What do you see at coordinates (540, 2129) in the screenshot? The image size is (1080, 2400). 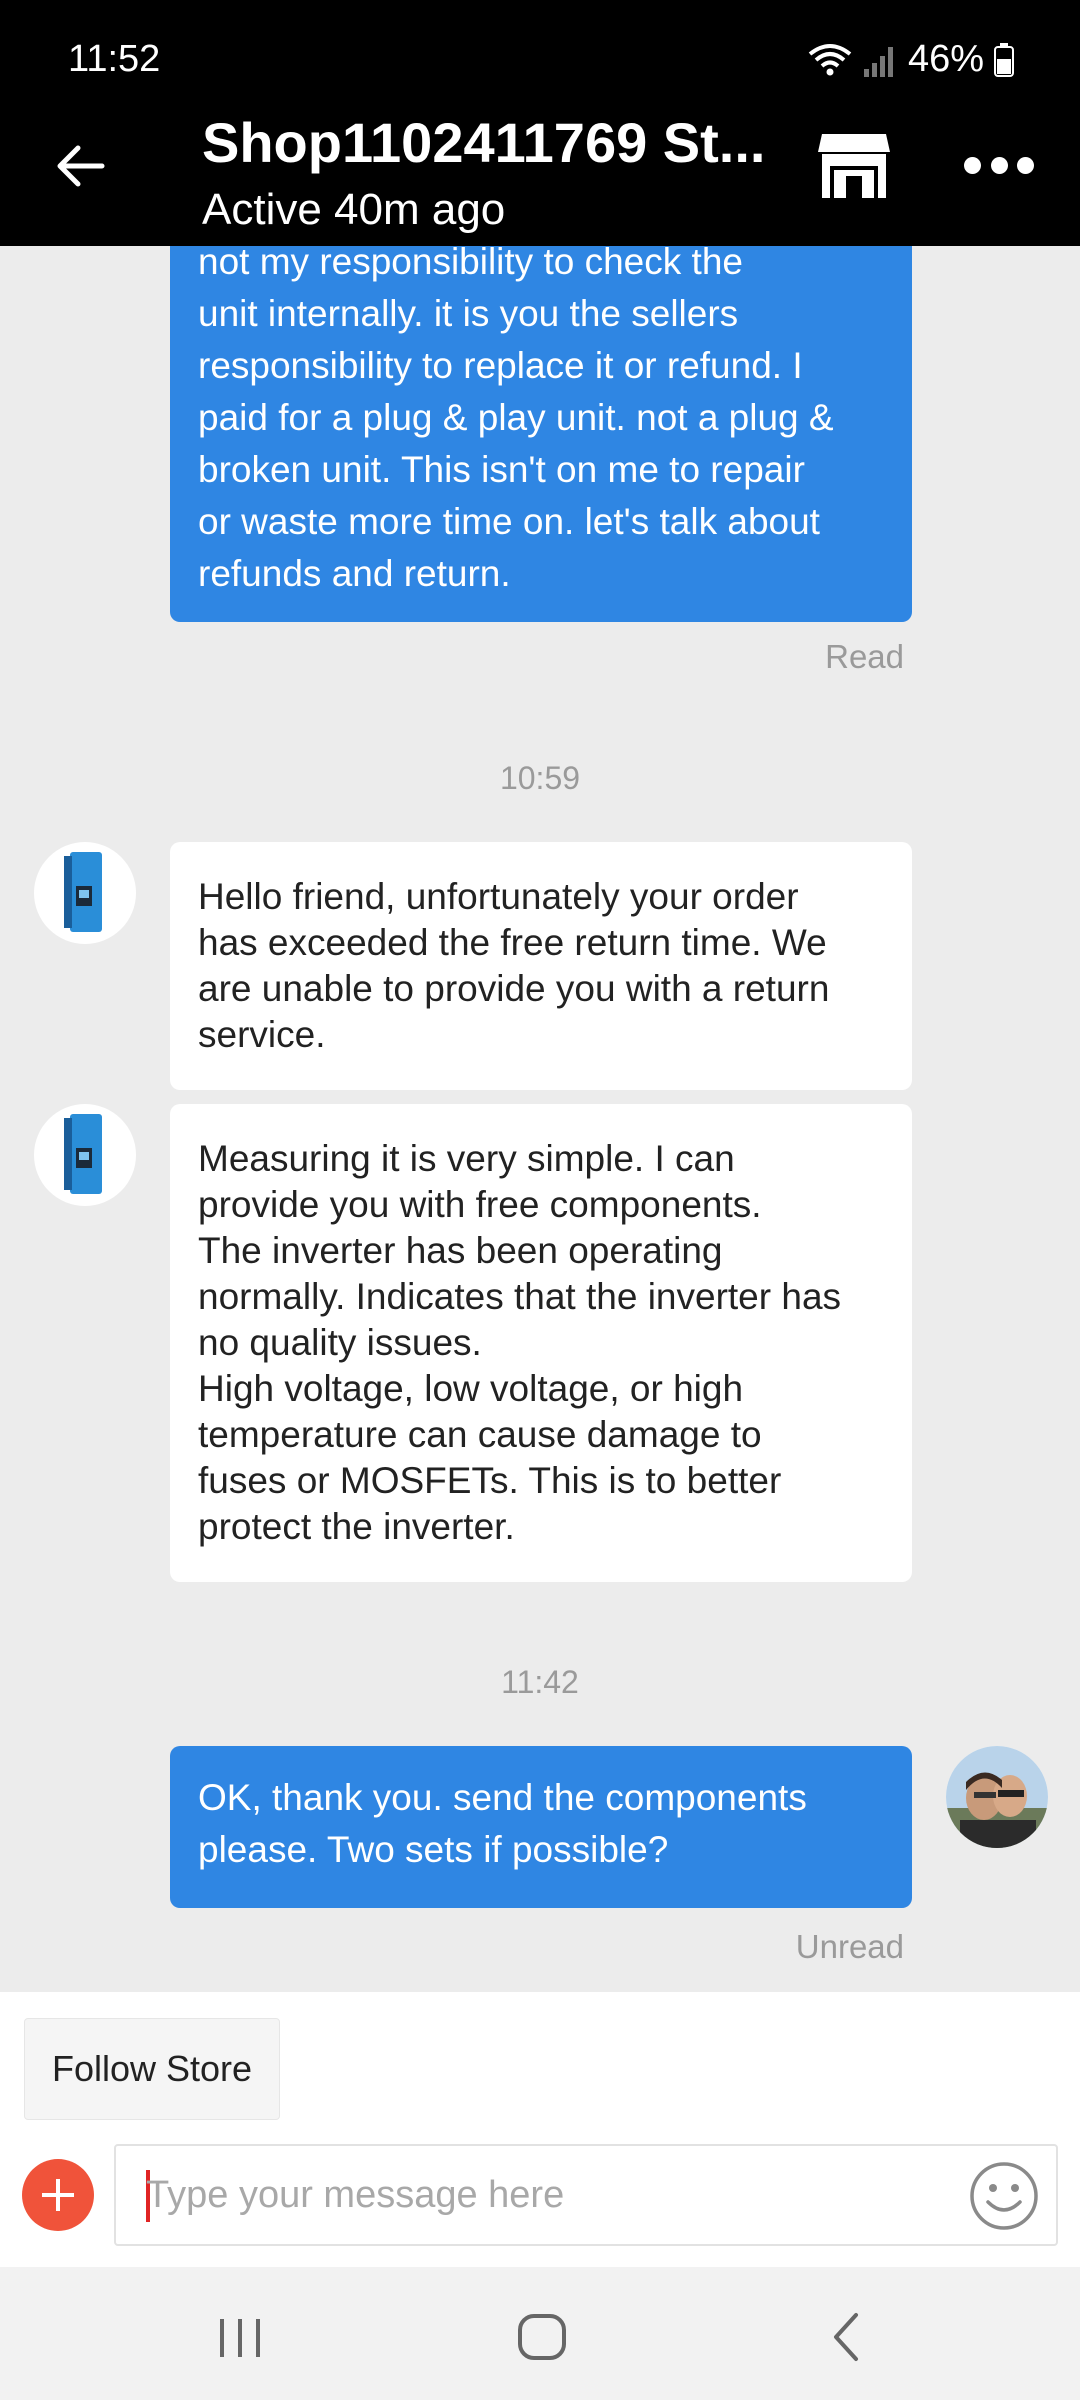 I see `input-panel: Follow Store` at bounding box center [540, 2129].